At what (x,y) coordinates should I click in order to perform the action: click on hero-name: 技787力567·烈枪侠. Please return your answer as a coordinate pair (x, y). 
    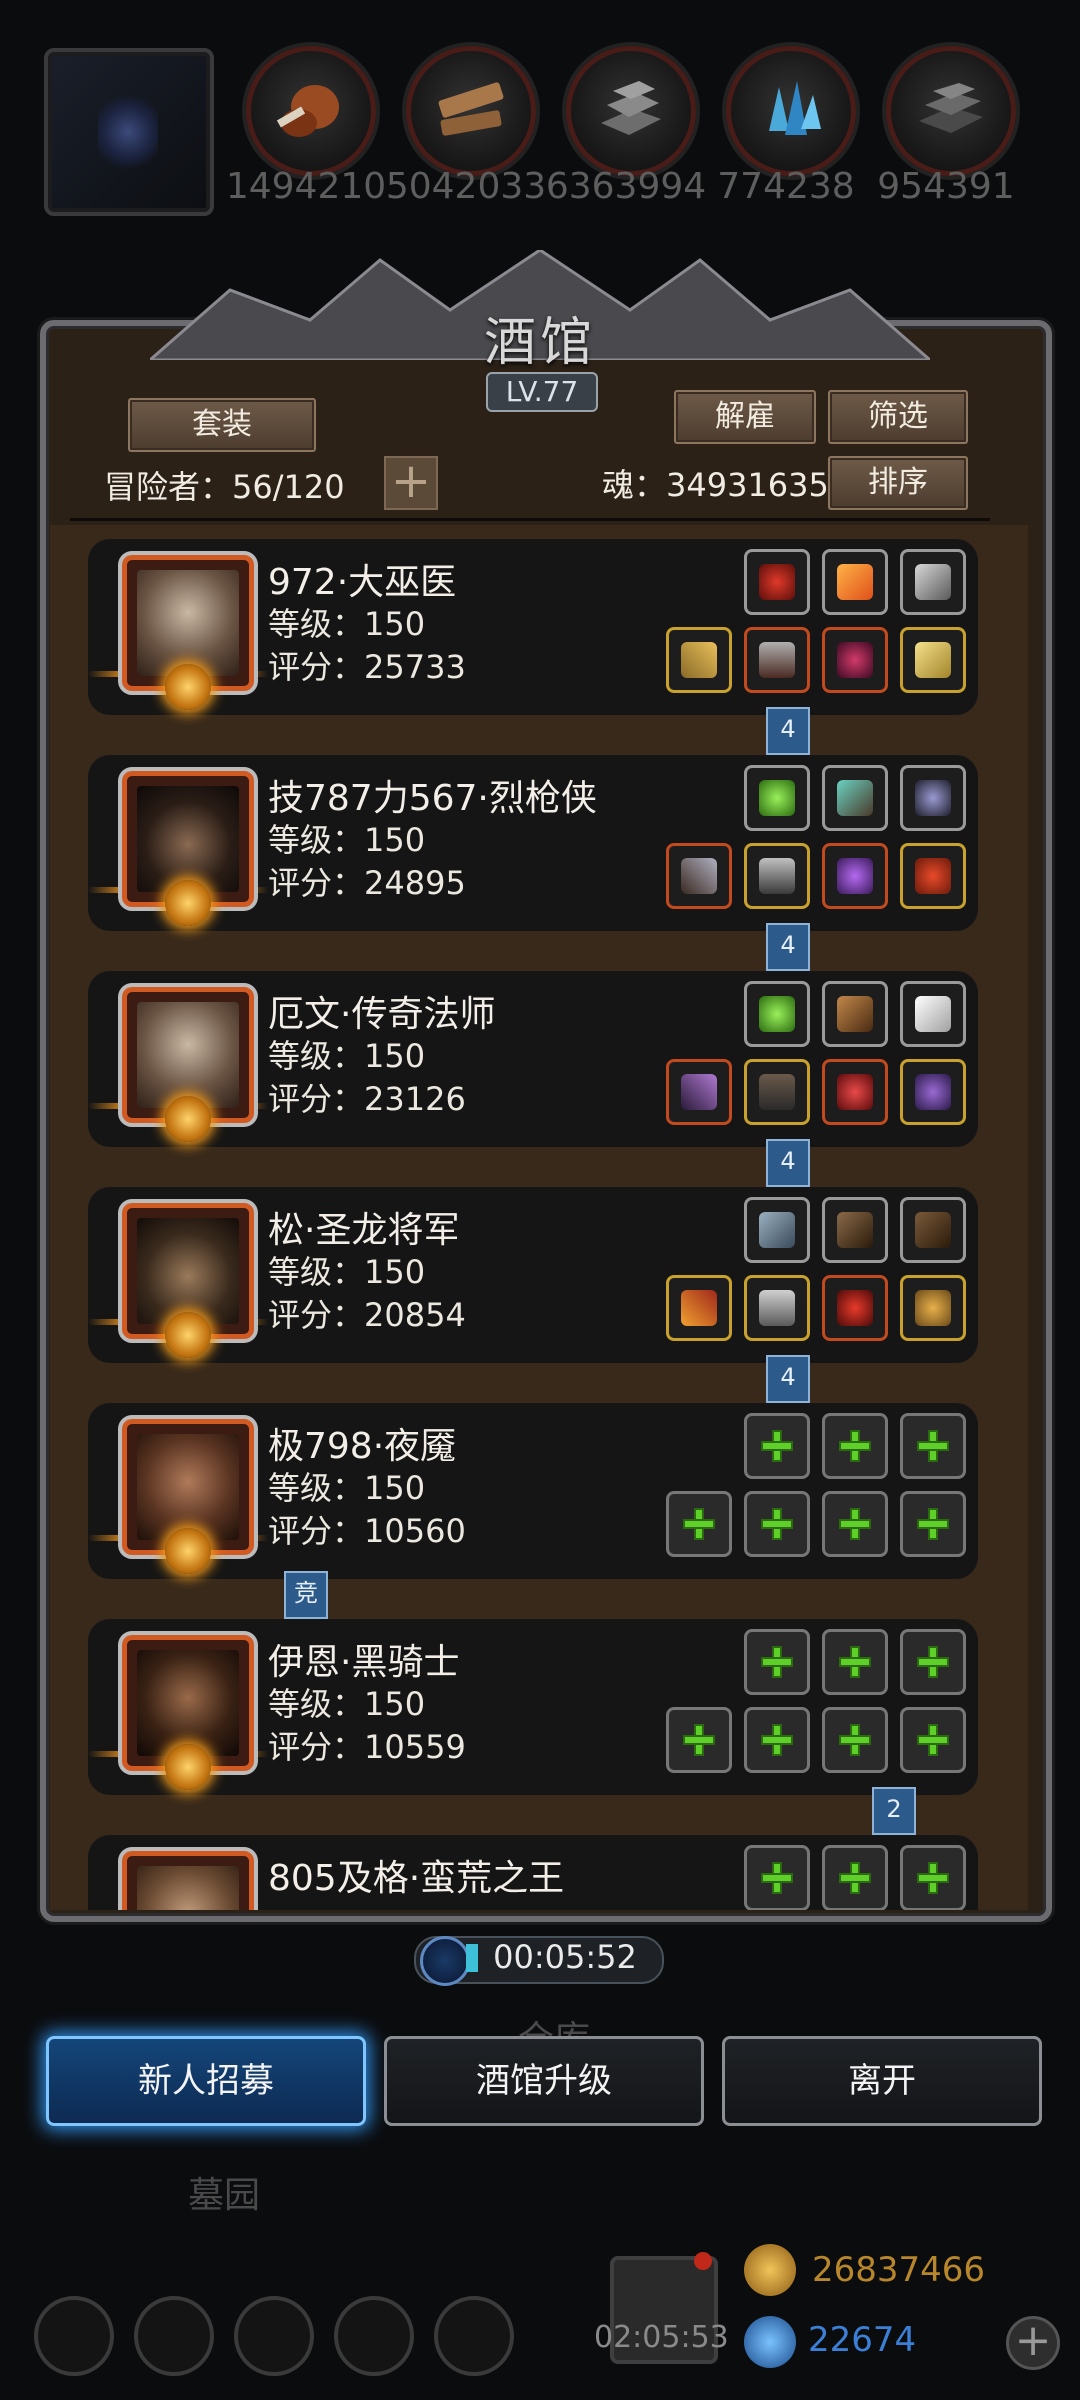
    Looking at the image, I should click on (432, 798).